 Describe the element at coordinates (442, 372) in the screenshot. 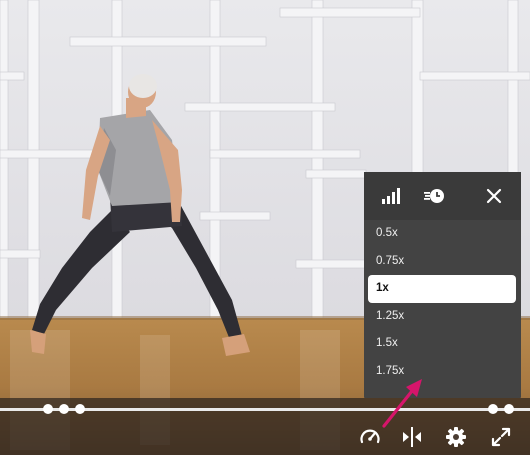

I see `speed-option-1-75x: 1.75x` at that location.